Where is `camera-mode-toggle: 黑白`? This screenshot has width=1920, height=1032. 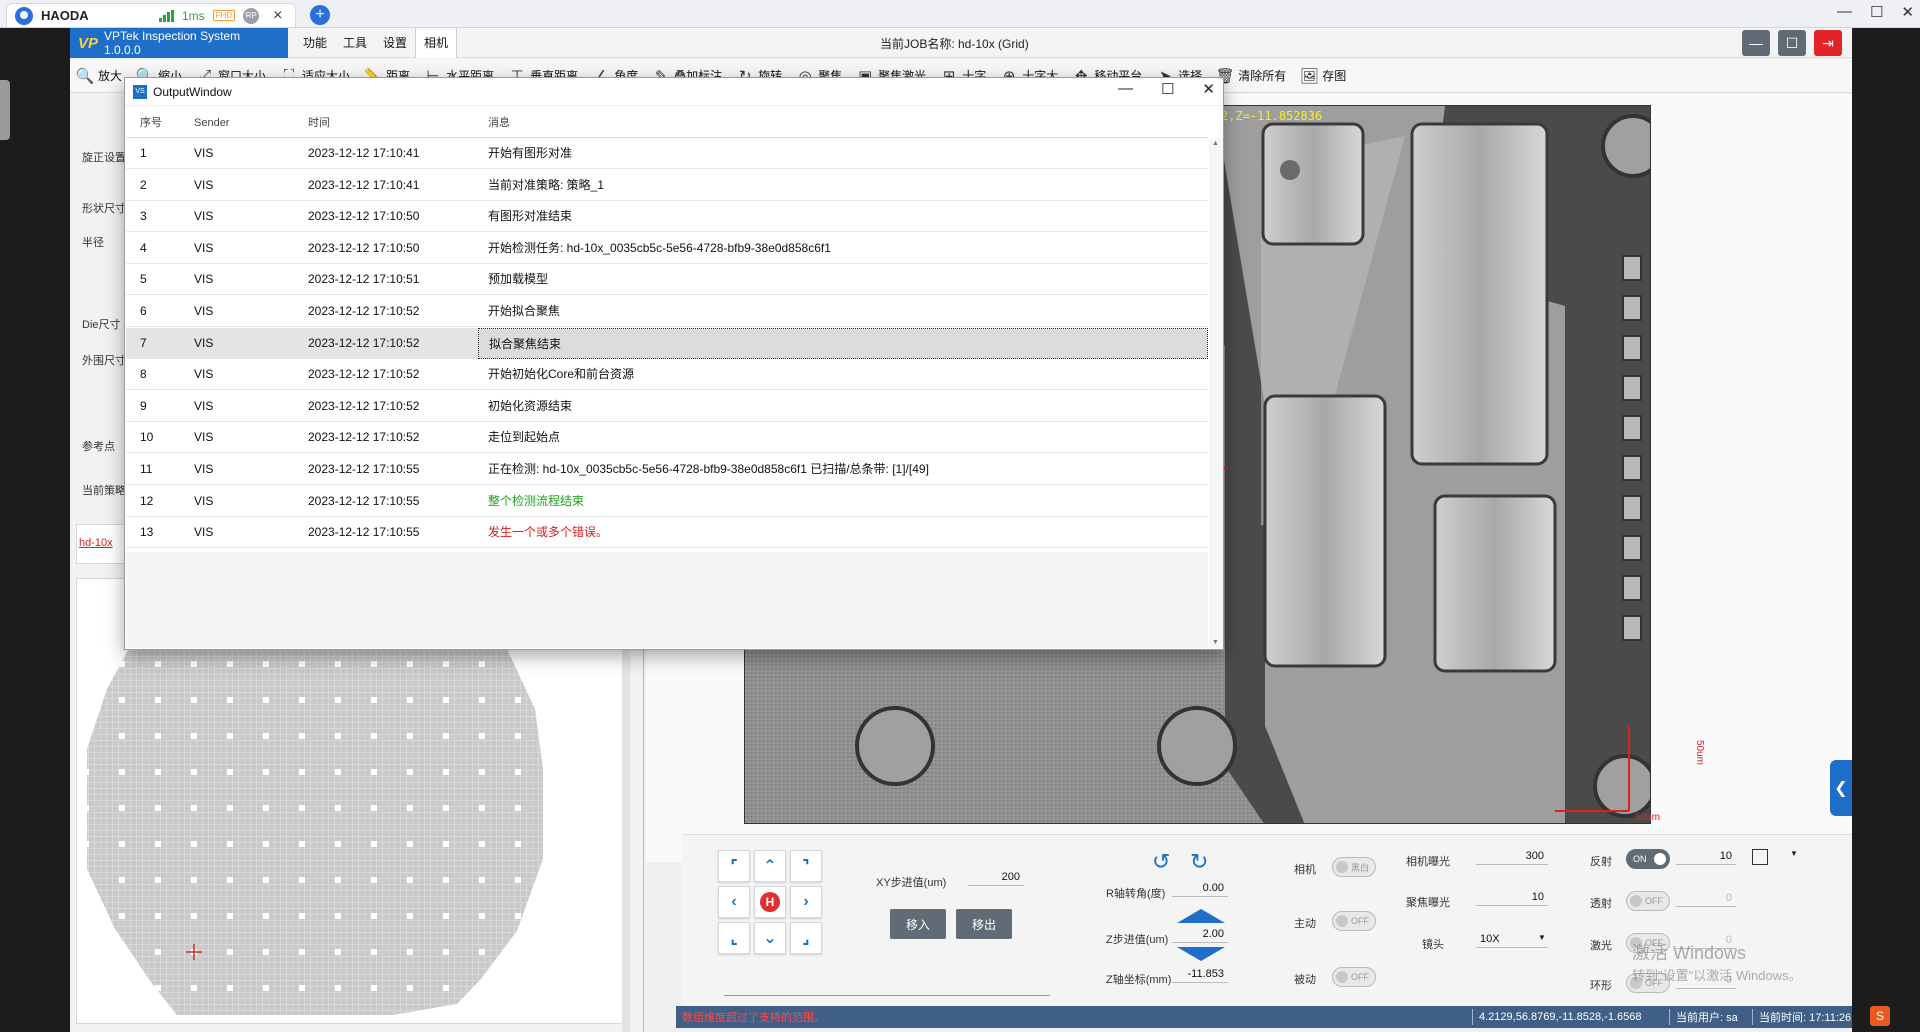 camera-mode-toggle: 黑白 is located at coordinates (1354, 867).